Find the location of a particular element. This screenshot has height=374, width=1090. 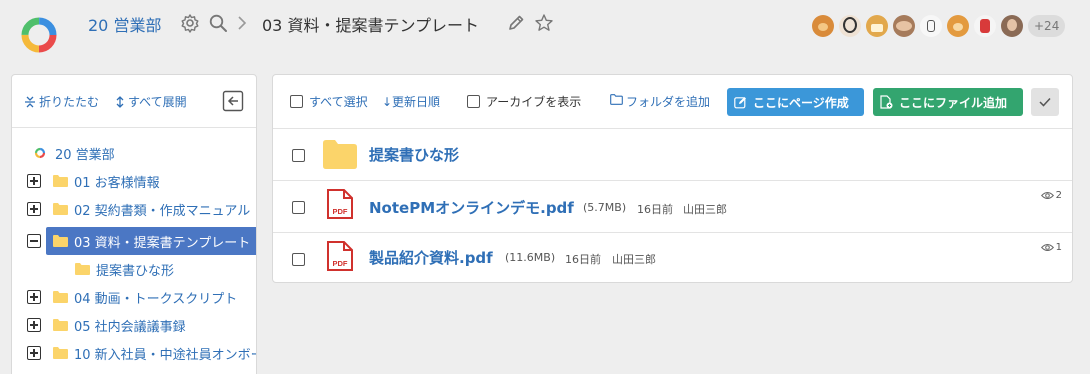

view-count: 2 is located at coordinates (1051, 195).